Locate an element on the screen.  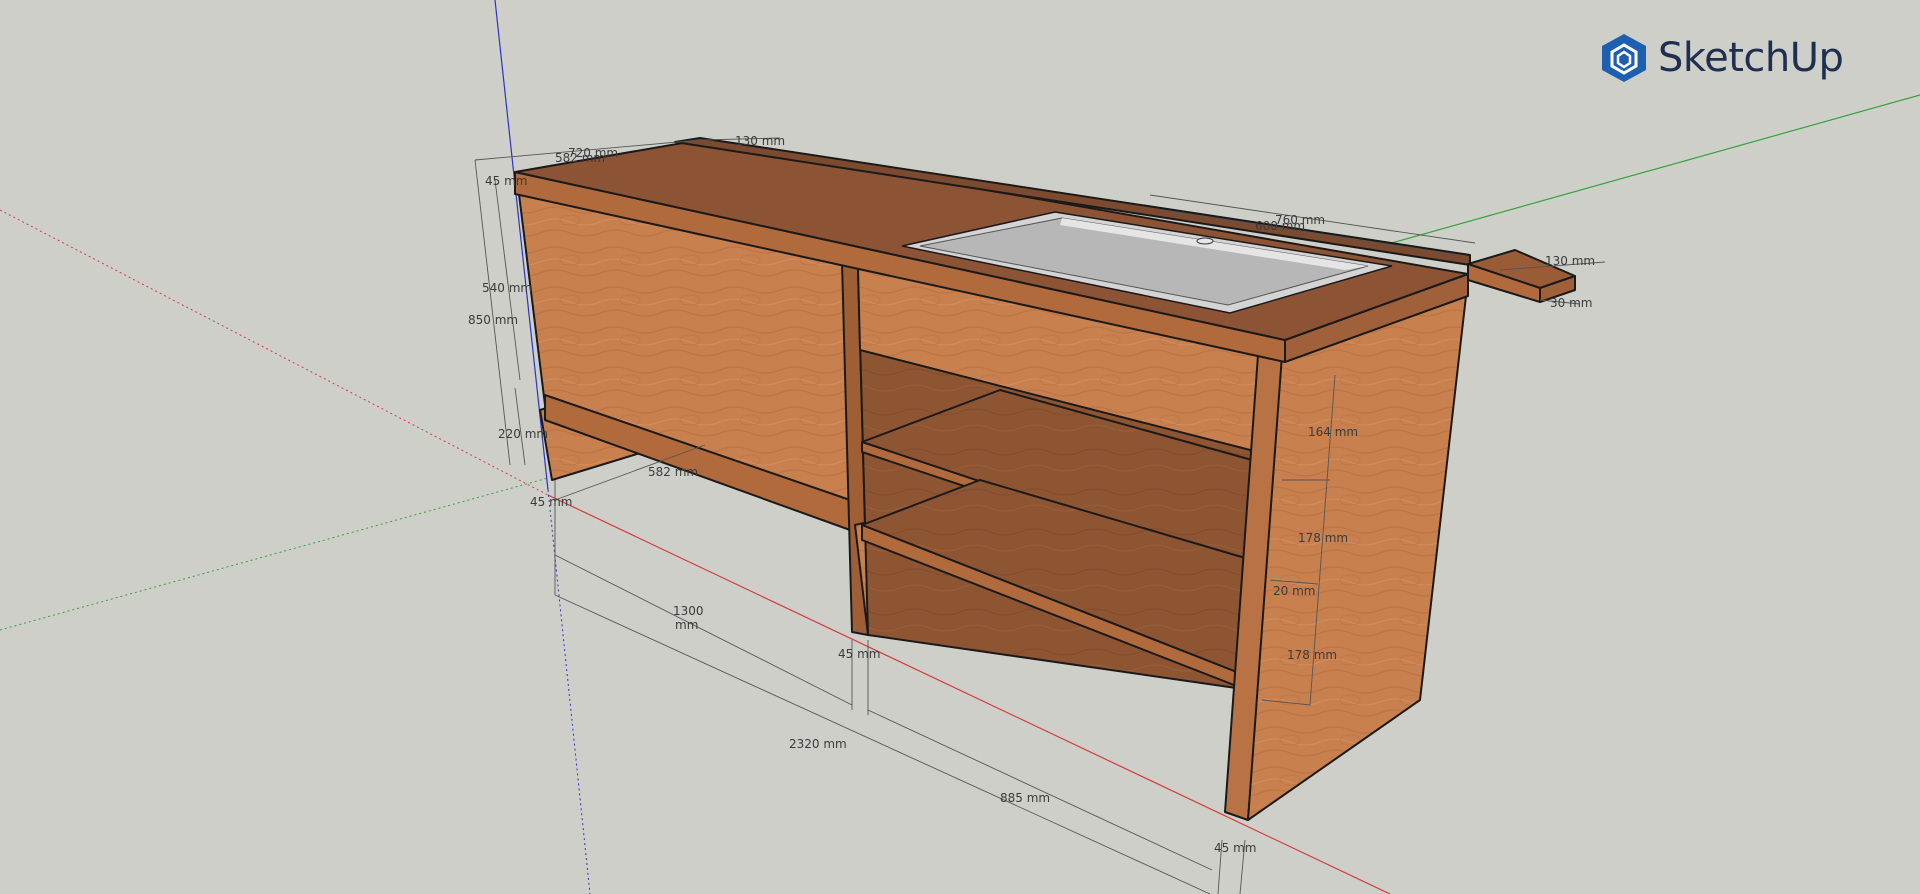
sketchup-logo-icon is located at coordinates (1624, 58).